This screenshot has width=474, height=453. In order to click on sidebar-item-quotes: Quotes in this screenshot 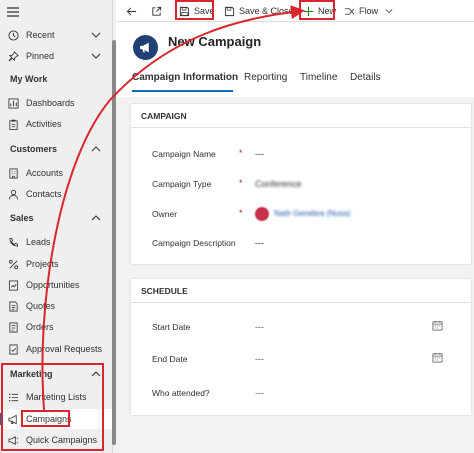, I will do `click(56, 306)`.